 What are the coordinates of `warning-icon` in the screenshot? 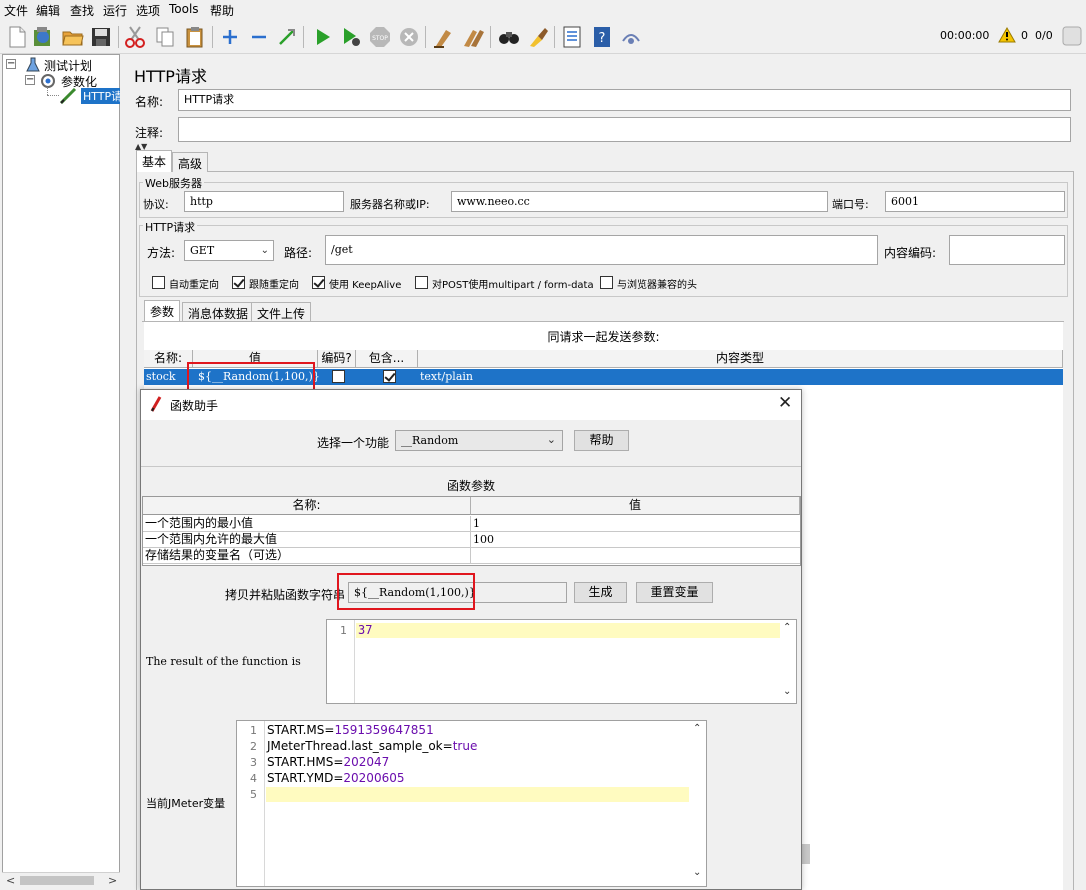 It's located at (1007, 36).